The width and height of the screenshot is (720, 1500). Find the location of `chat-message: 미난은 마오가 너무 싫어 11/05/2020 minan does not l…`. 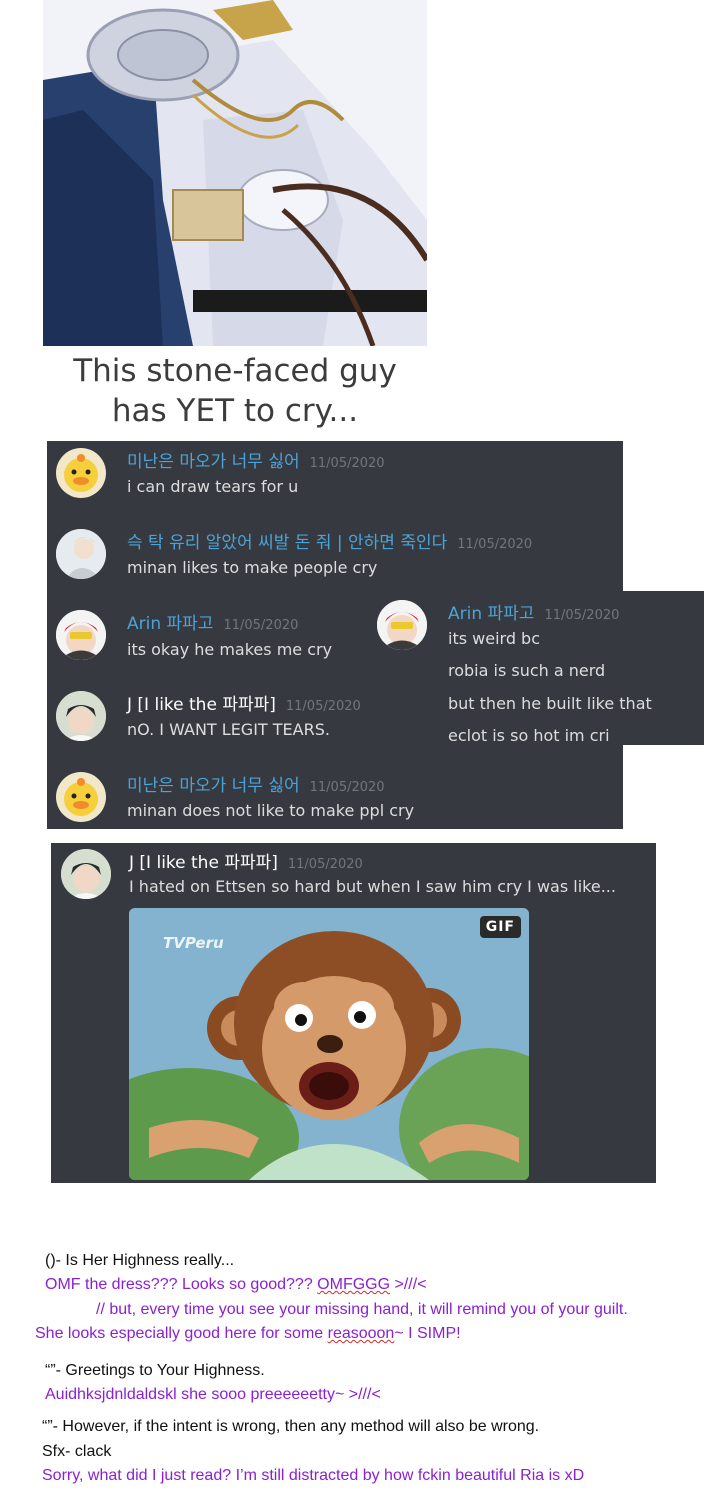

chat-message: 미난은 마오가 너무 싫어 11/05/2020 minan does not l… is located at coordinates (335, 797).